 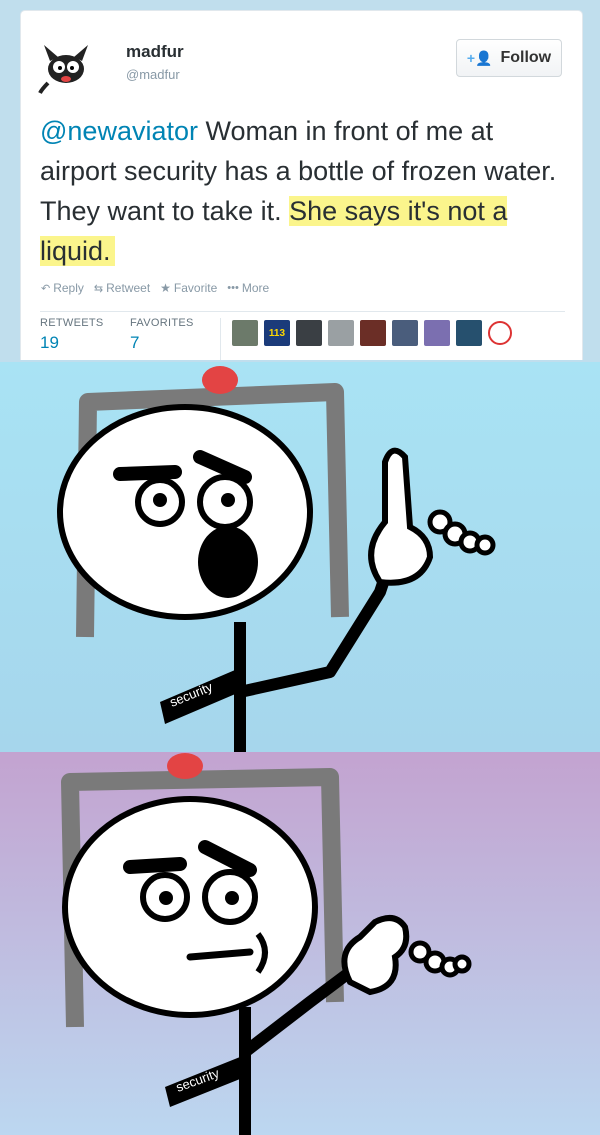 What do you see at coordinates (68, 288) in the screenshot?
I see `reply-label: Reply` at bounding box center [68, 288].